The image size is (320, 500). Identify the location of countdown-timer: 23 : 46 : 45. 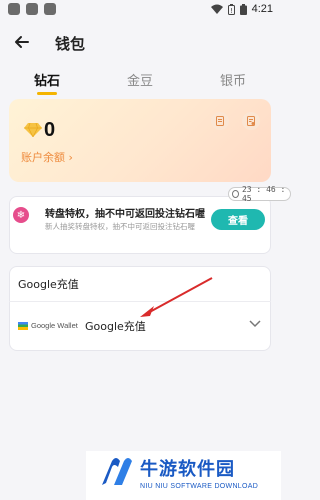
(259, 194).